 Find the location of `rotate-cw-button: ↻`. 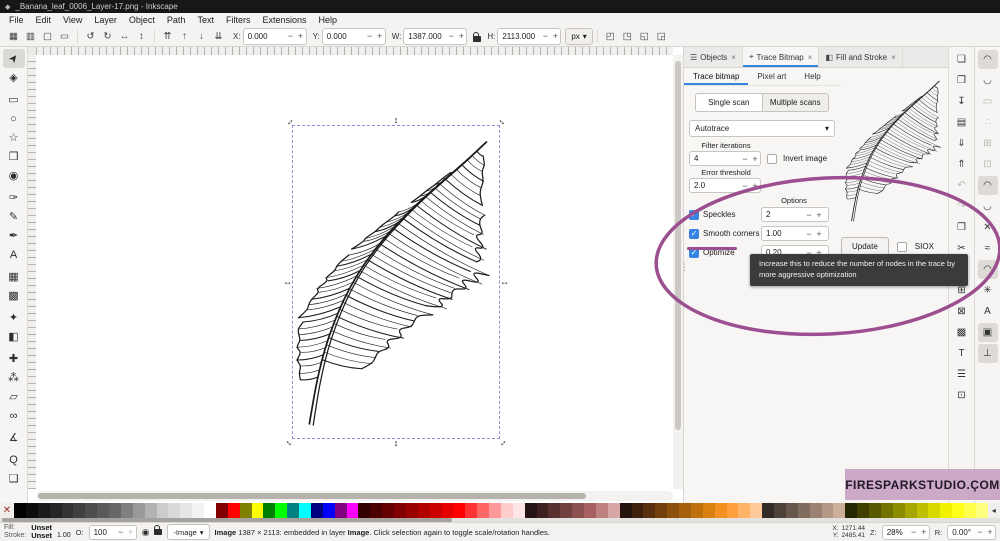

rotate-cw-button: ↻ is located at coordinates (107, 36).